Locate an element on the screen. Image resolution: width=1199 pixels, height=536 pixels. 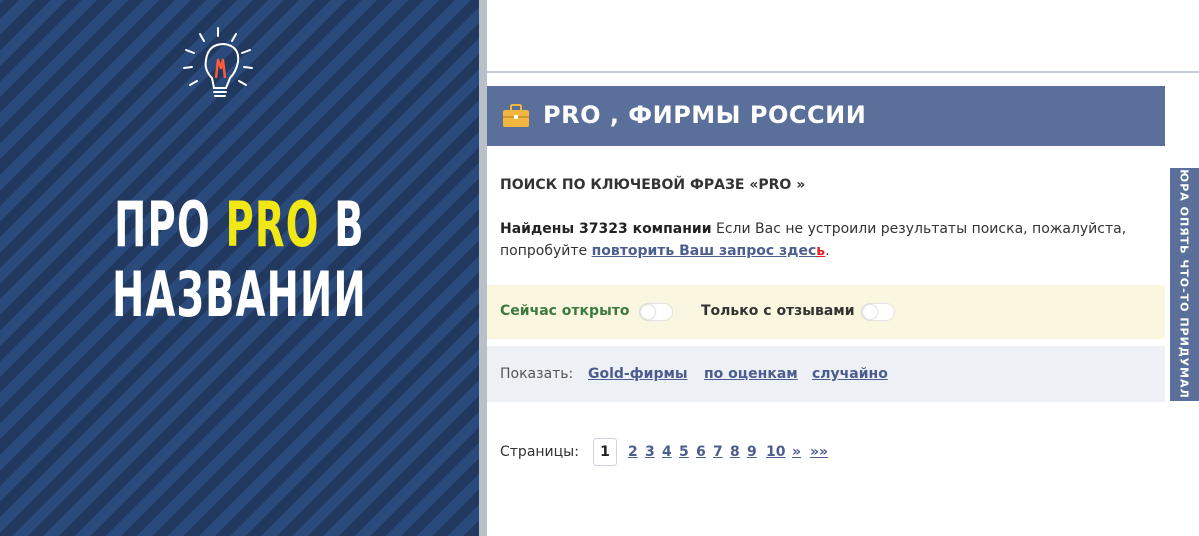
banner-accent-word: PRO is located at coordinates (272, 224).